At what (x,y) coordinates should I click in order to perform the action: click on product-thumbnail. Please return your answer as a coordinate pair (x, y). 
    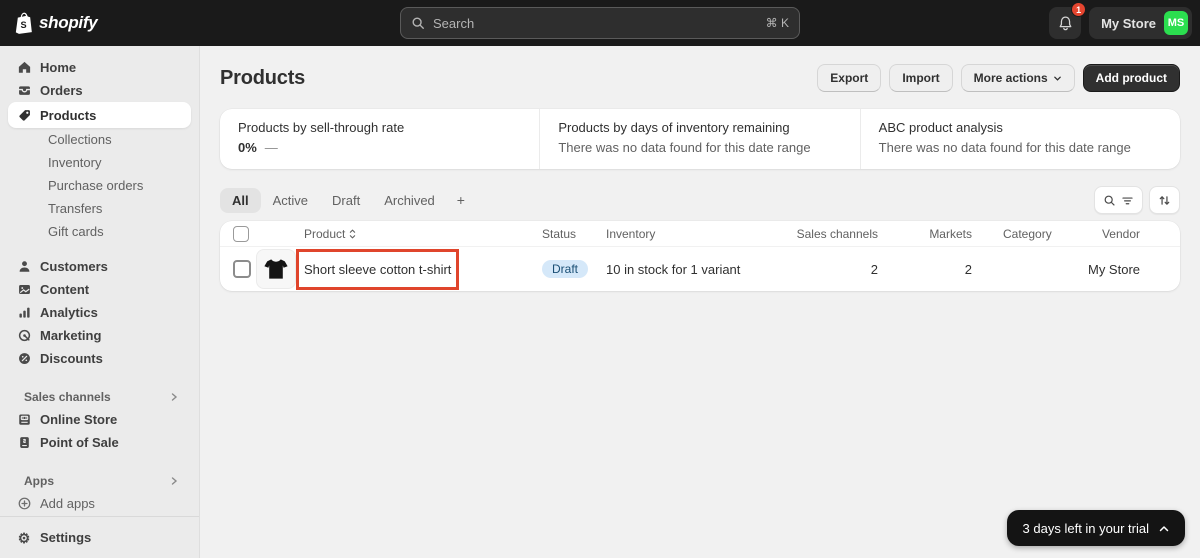
    Looking at the image, I should click on (276, 269).